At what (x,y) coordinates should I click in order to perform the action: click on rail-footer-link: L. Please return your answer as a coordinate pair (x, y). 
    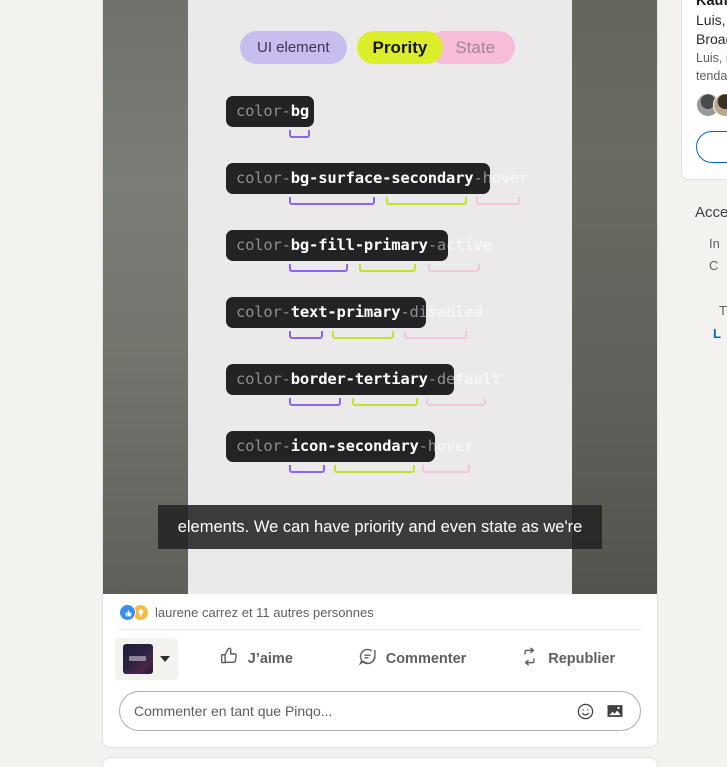
    Looking at the image, I should click on (711, 333).